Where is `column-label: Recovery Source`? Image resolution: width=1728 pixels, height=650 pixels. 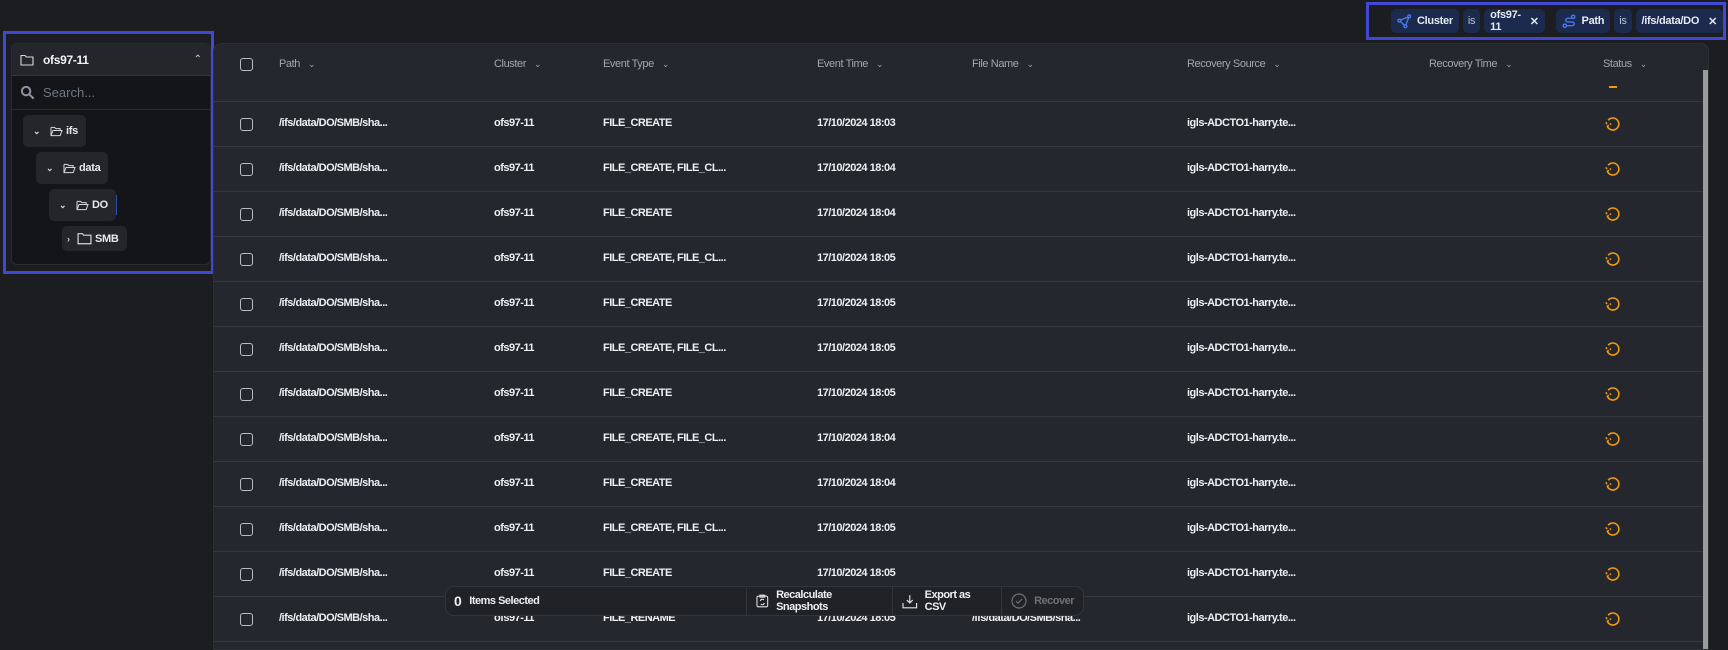 column-label: Recovery Source is located at coordinates (1226, 64).